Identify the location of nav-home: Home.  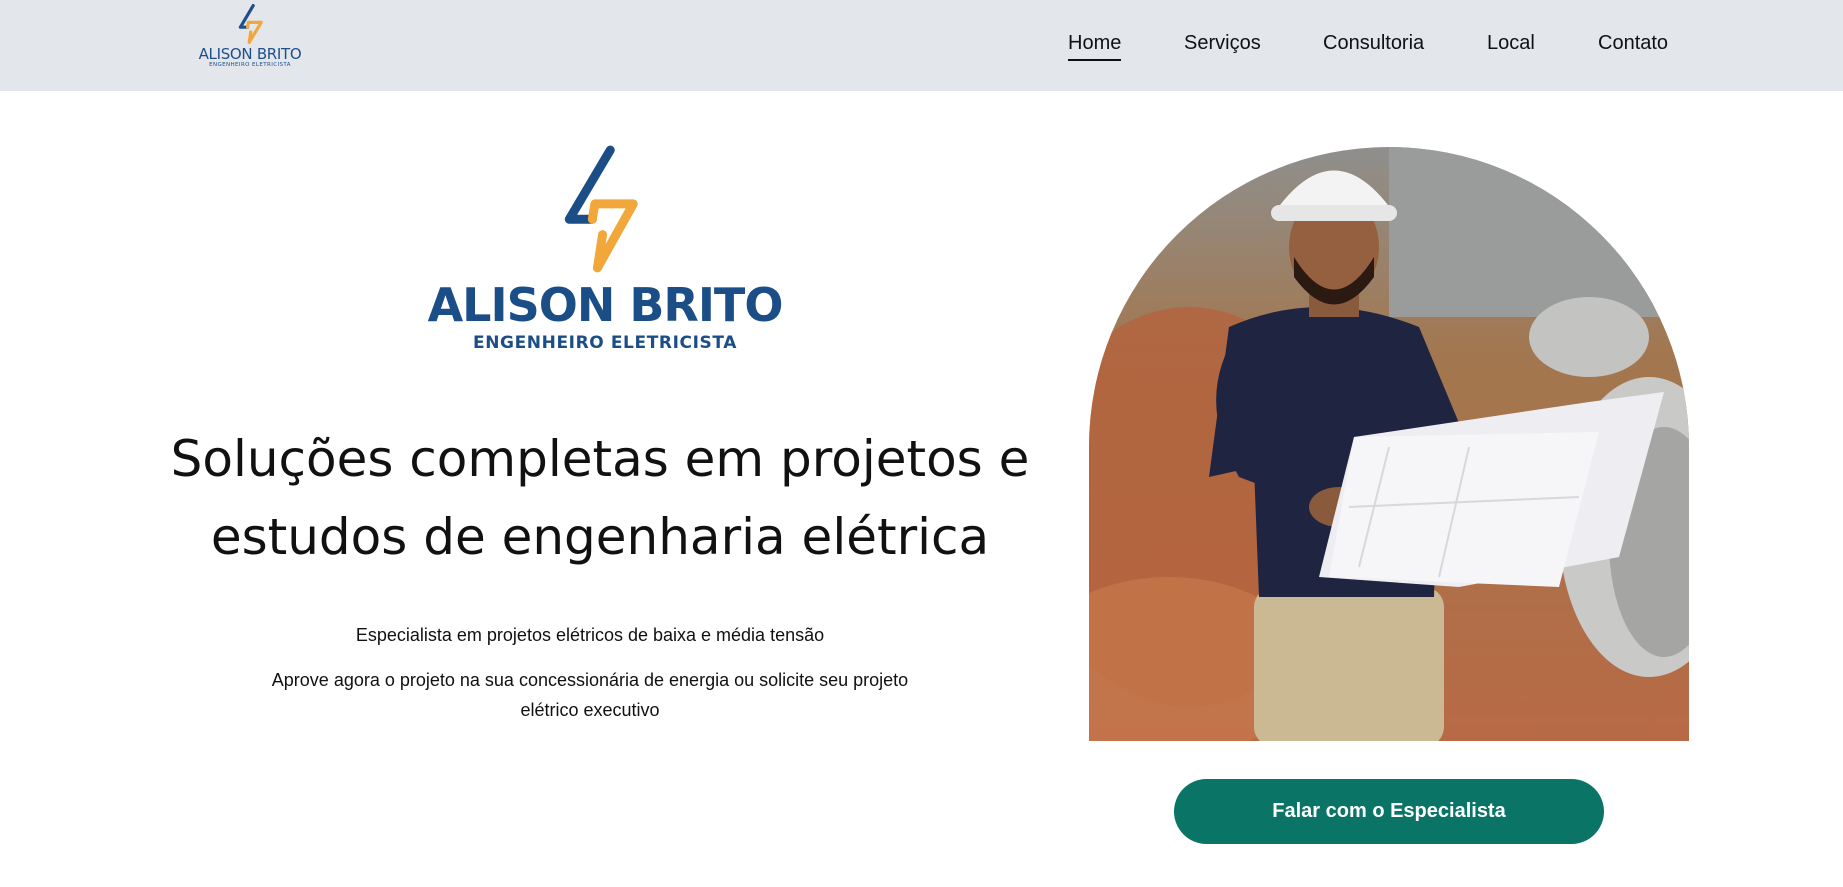
(1095, 45).